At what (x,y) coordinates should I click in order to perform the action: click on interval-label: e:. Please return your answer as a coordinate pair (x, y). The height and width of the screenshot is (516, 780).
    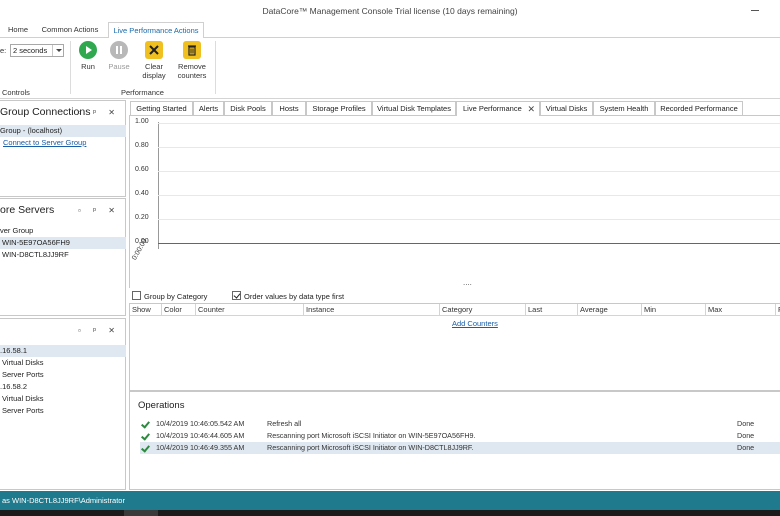
    Looking at the image, I should click on (3, 50).